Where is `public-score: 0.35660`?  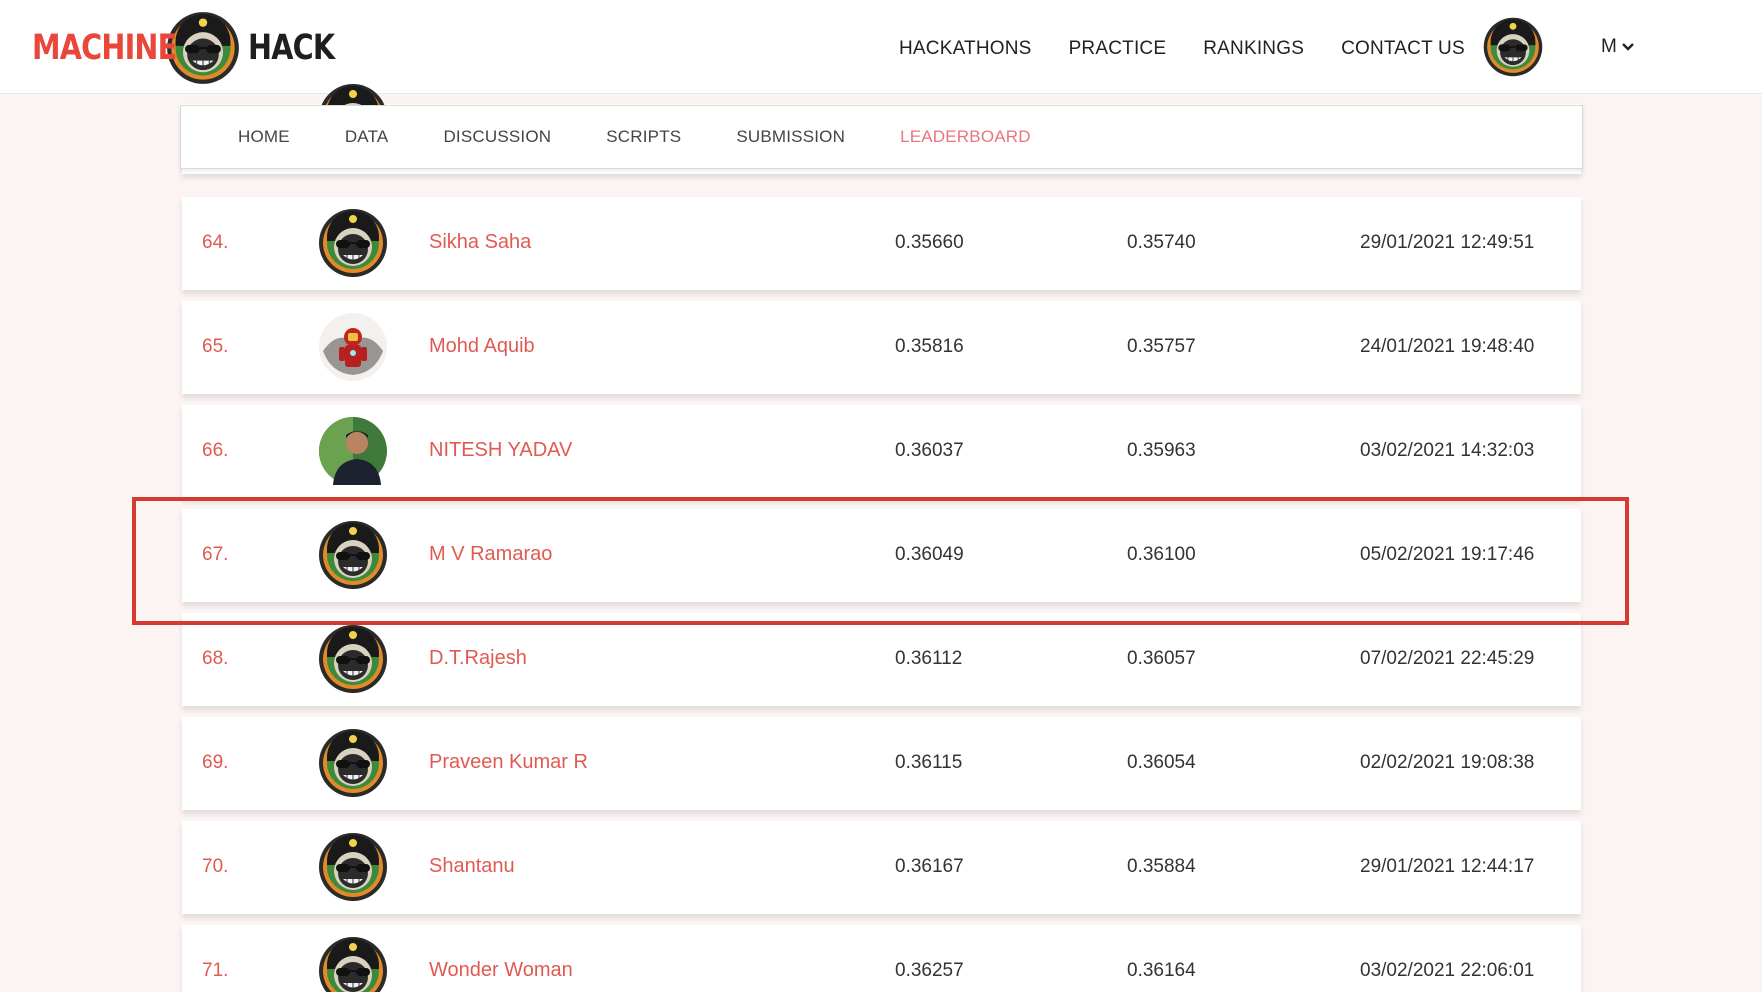
public-score: 0.35660 is located at coordinates (929, 242).